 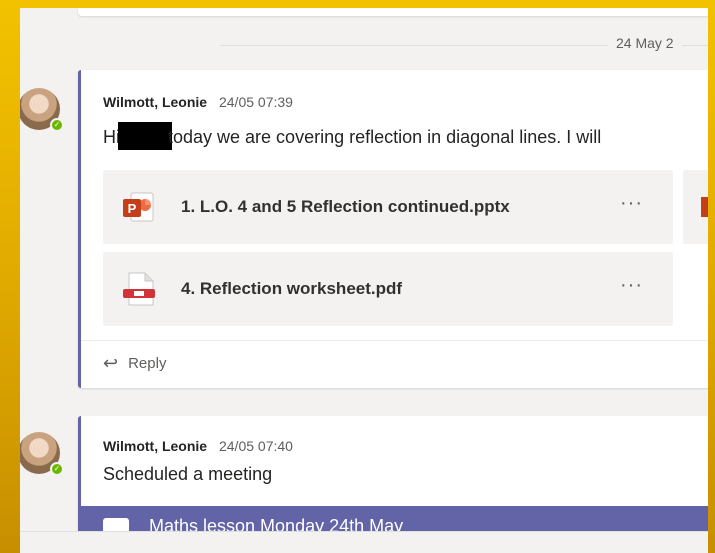 I want to click on date-divider-label: 24 May 2, so click(x=645, y=43).